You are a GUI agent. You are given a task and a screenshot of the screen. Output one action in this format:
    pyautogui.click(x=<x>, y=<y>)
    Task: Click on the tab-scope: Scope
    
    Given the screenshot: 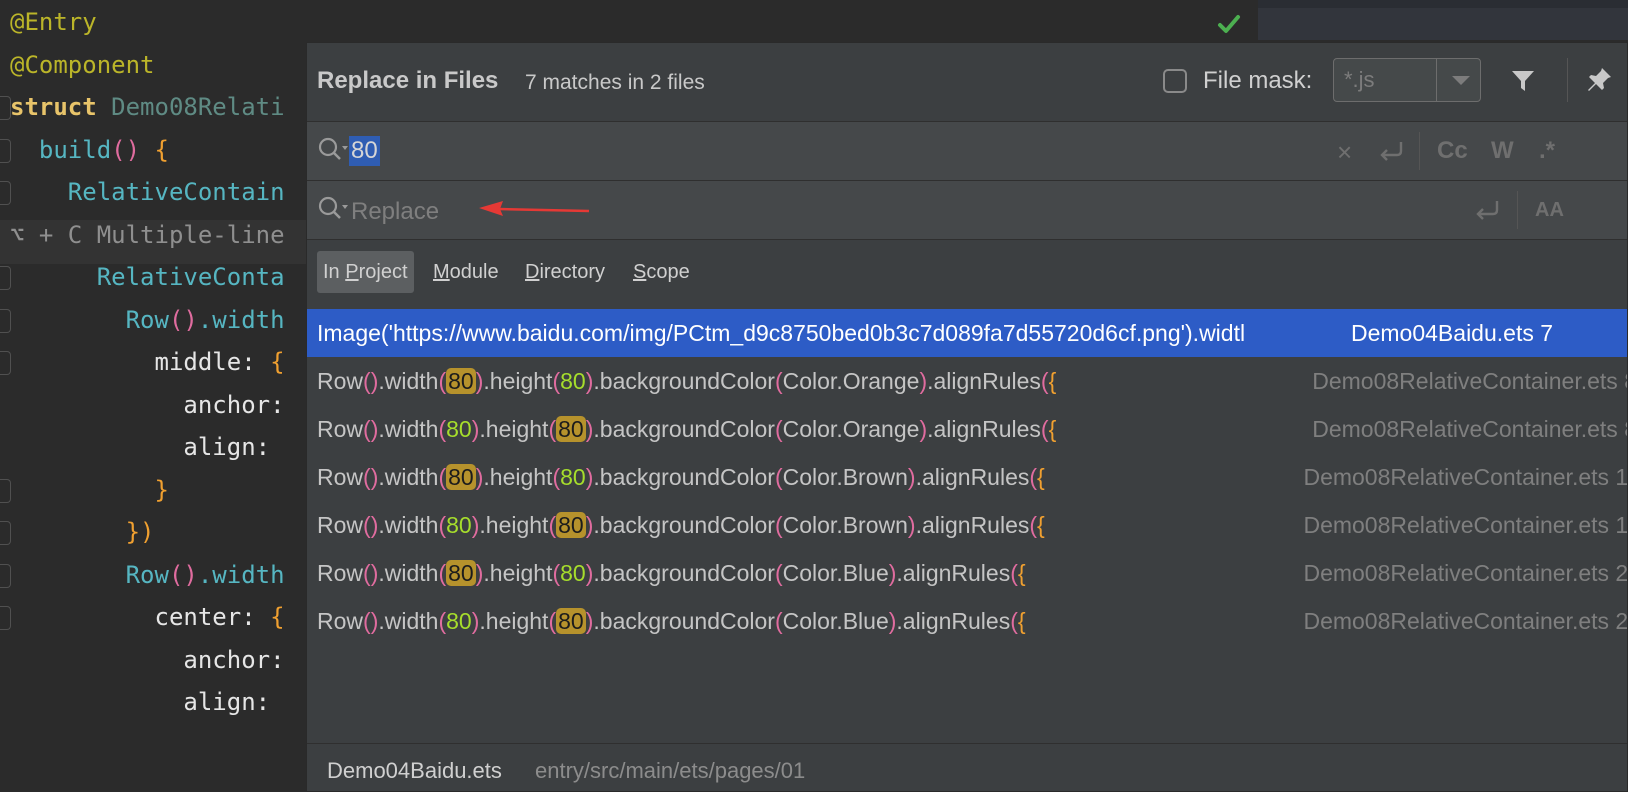 What is the action you would take?
    pyautogui.click(x=661, y=272)
    